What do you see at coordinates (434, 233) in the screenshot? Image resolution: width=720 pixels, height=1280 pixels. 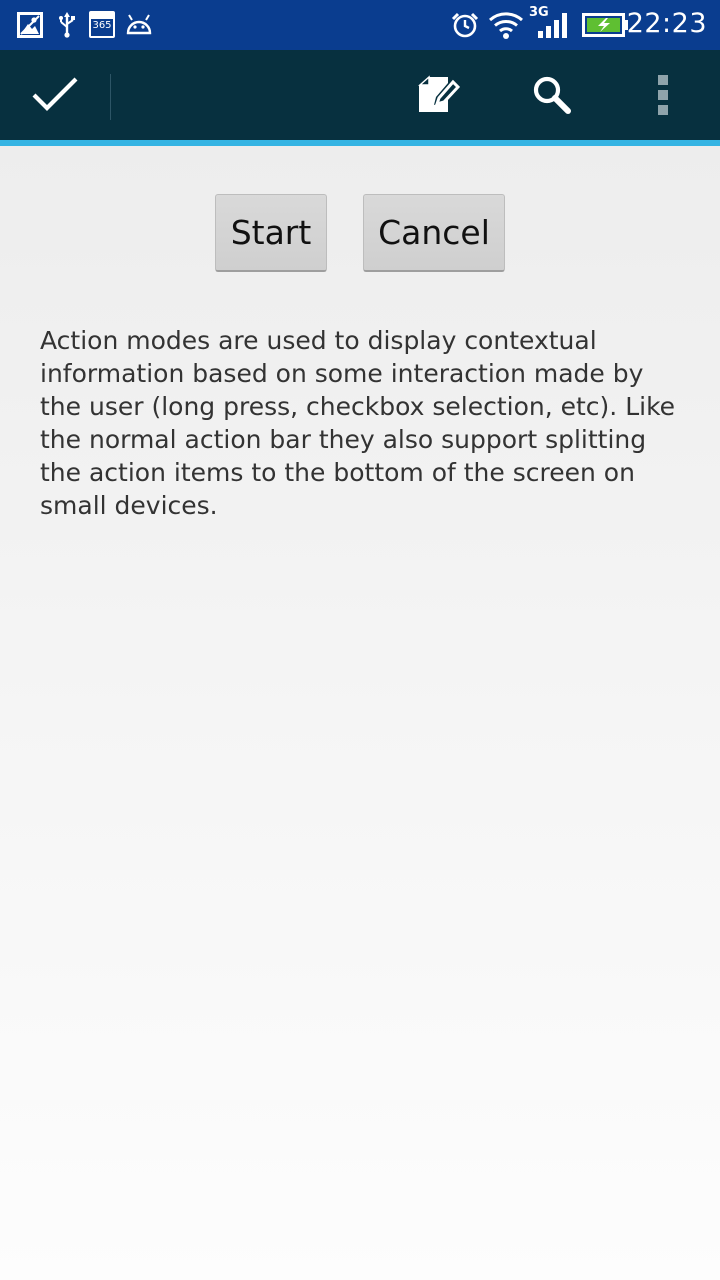 I see `cancel-button: Cancel` at bounding box center [434, 233].